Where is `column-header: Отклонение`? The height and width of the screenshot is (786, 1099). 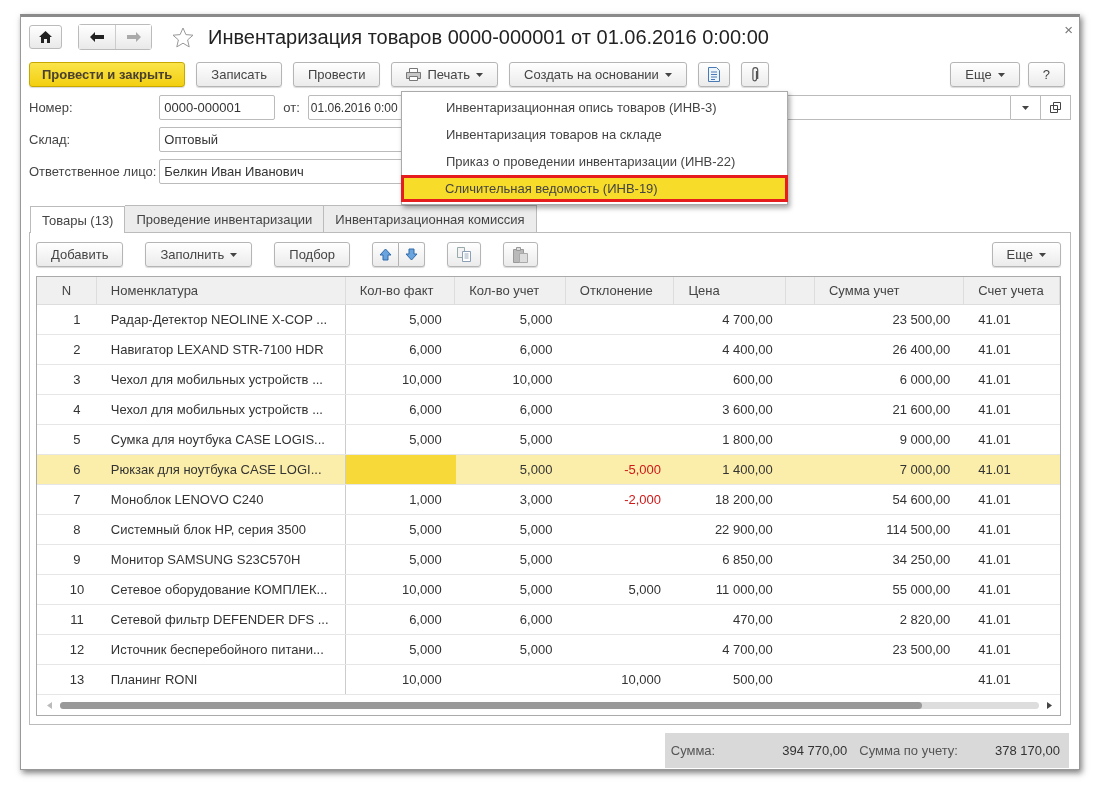
column-header: Отклонение is located at coordinates (620, 290).